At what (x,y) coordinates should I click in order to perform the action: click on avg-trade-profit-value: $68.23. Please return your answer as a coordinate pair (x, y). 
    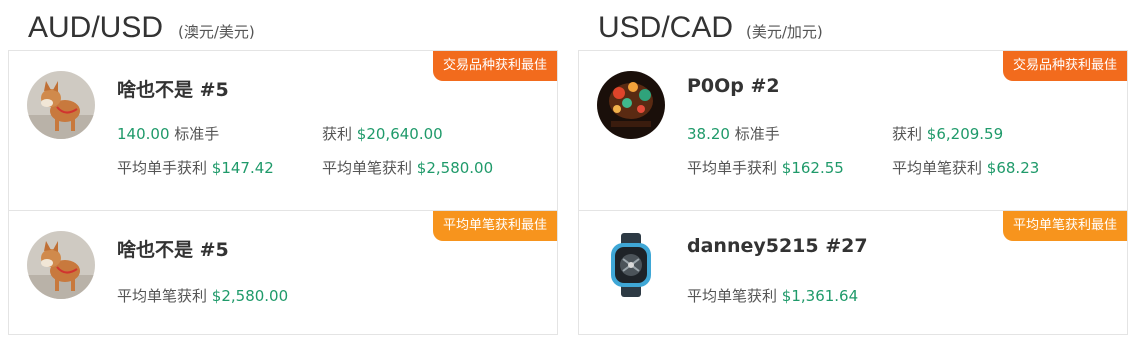
    Looking at the image, I should click on (1013, 168).